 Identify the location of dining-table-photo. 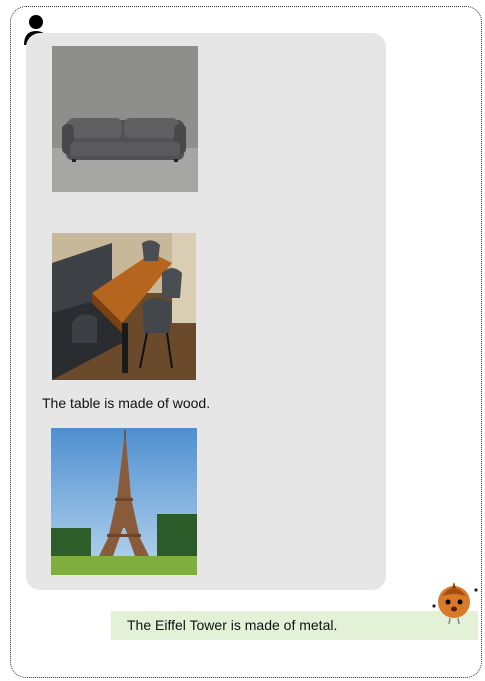
(124, 306).